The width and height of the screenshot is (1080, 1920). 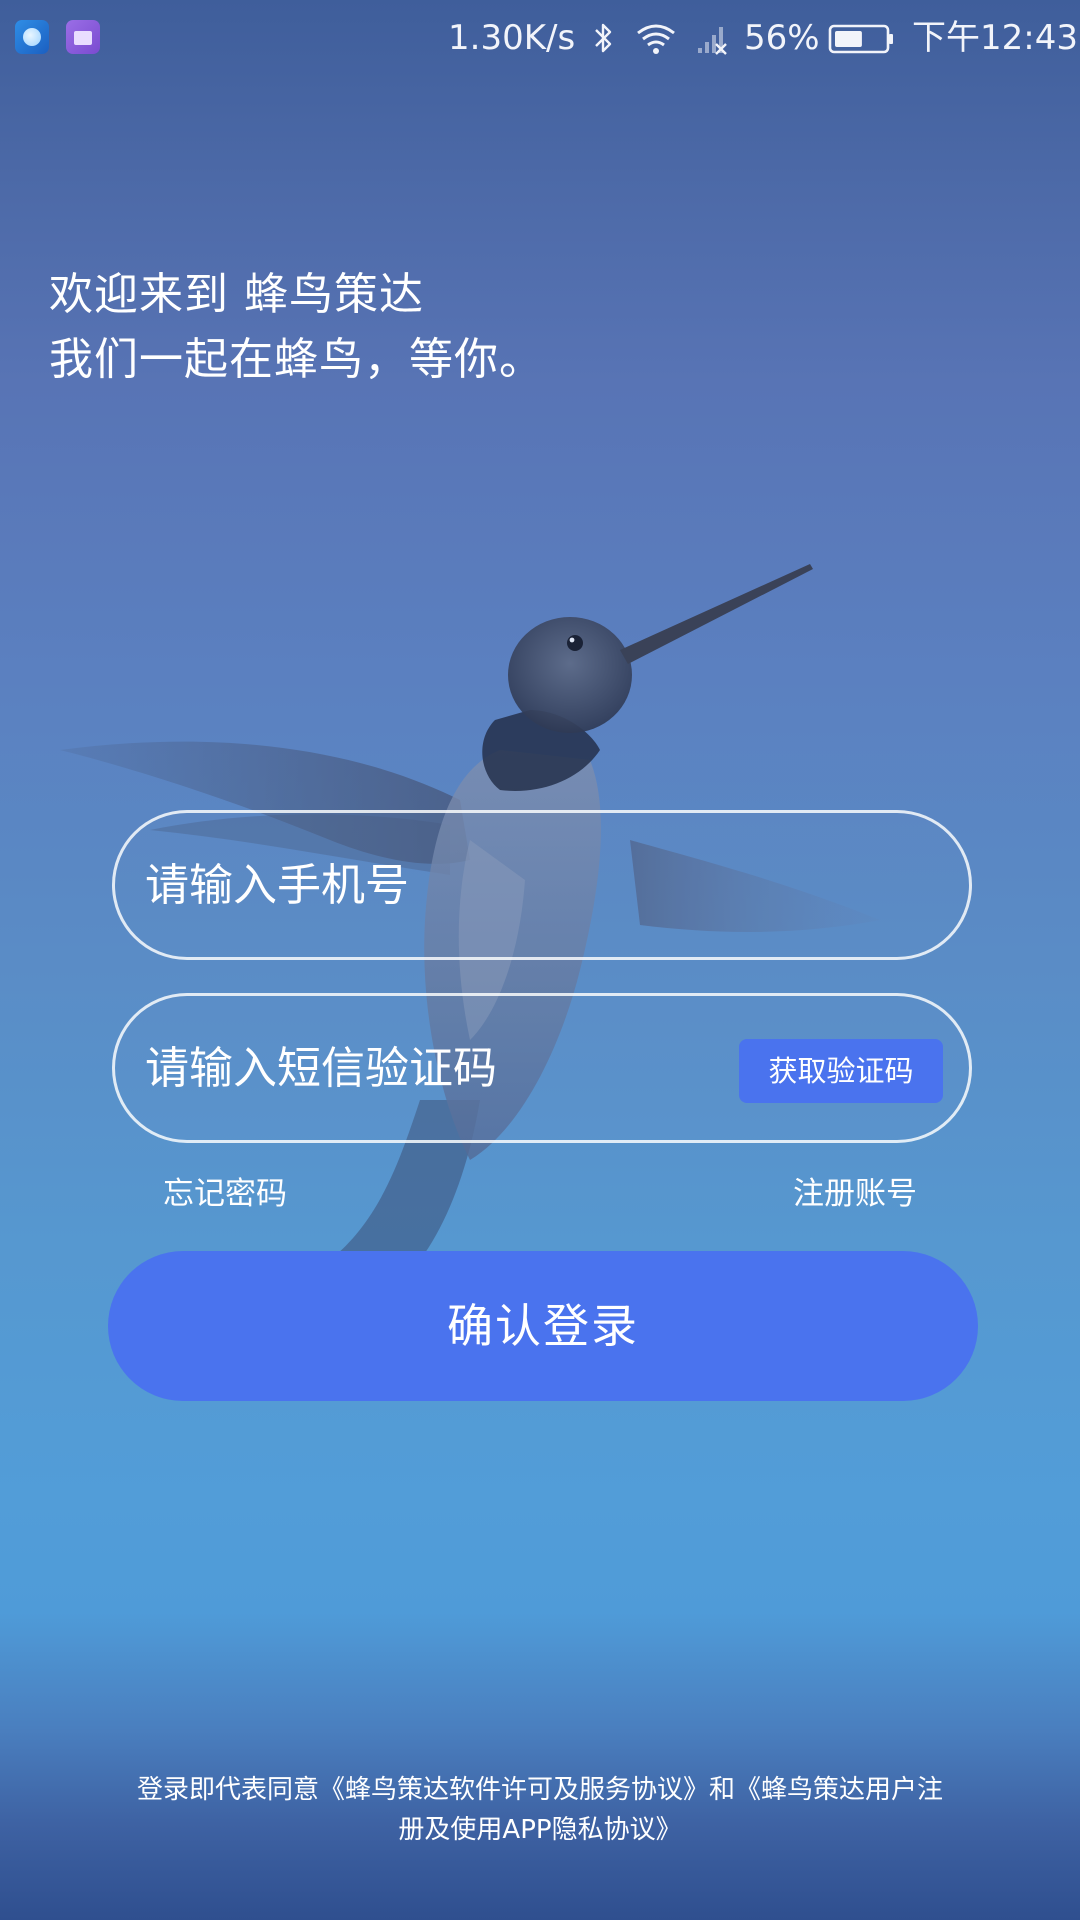 I want to click on browser-app-icon, so click(x=32, y=37).